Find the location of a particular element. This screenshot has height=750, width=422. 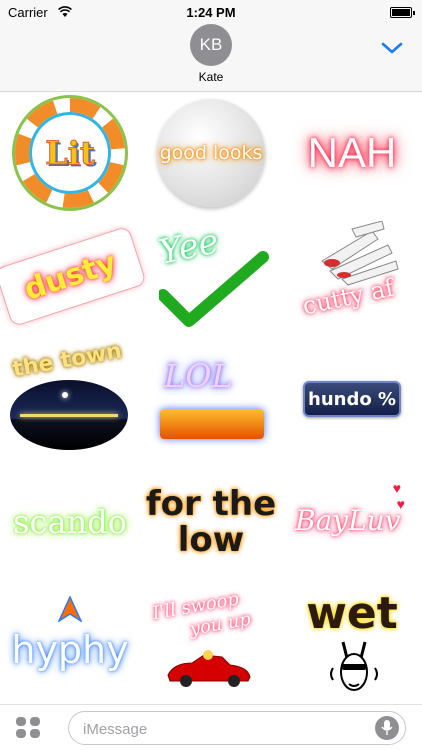

sticker-wet: wet is located at coordinates (352, 645).